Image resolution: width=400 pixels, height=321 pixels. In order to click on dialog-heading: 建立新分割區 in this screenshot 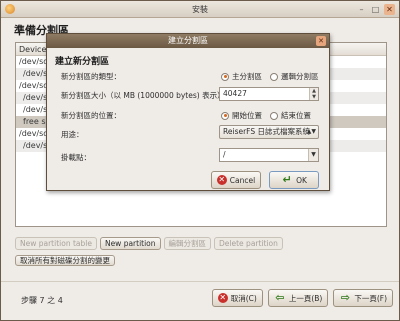, I will do `click(82, 62)`.